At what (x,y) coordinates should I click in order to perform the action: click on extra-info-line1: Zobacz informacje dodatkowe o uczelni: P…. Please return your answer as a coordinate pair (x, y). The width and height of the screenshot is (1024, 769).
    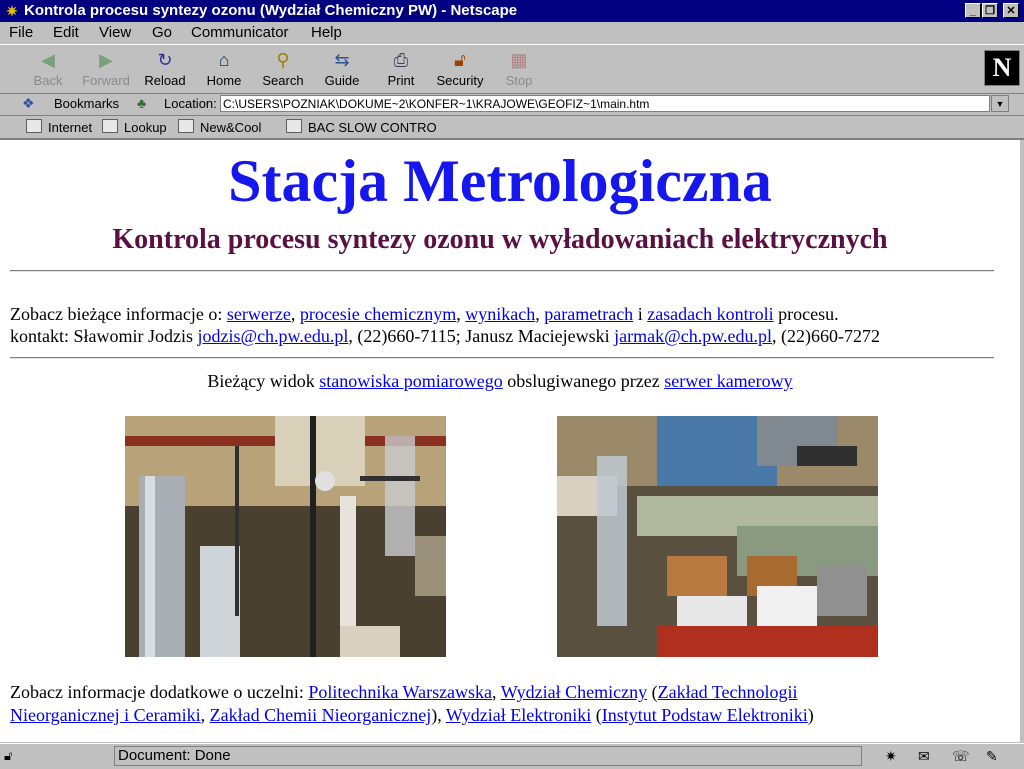
    Looking at the image, I should click on (404, 692).